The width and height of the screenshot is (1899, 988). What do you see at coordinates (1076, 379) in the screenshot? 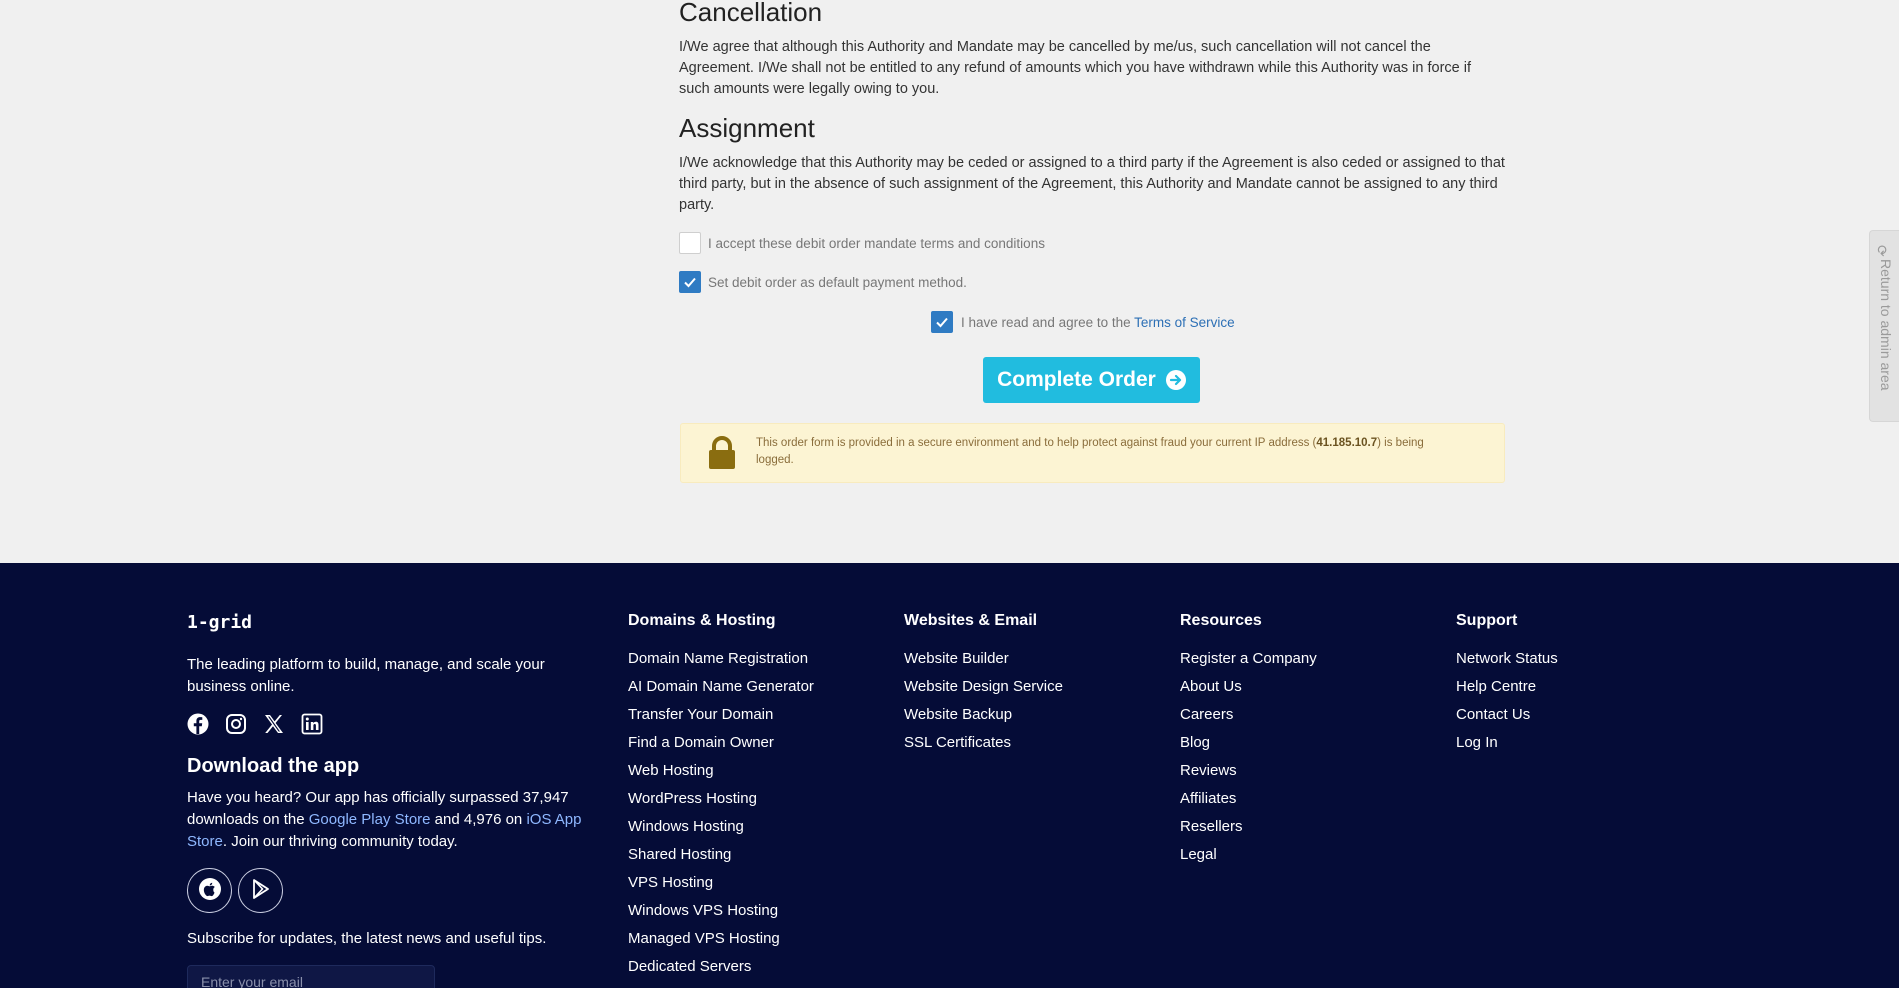
I see `complete-order-label: Complete Order` at bounding box center [1076, 379].